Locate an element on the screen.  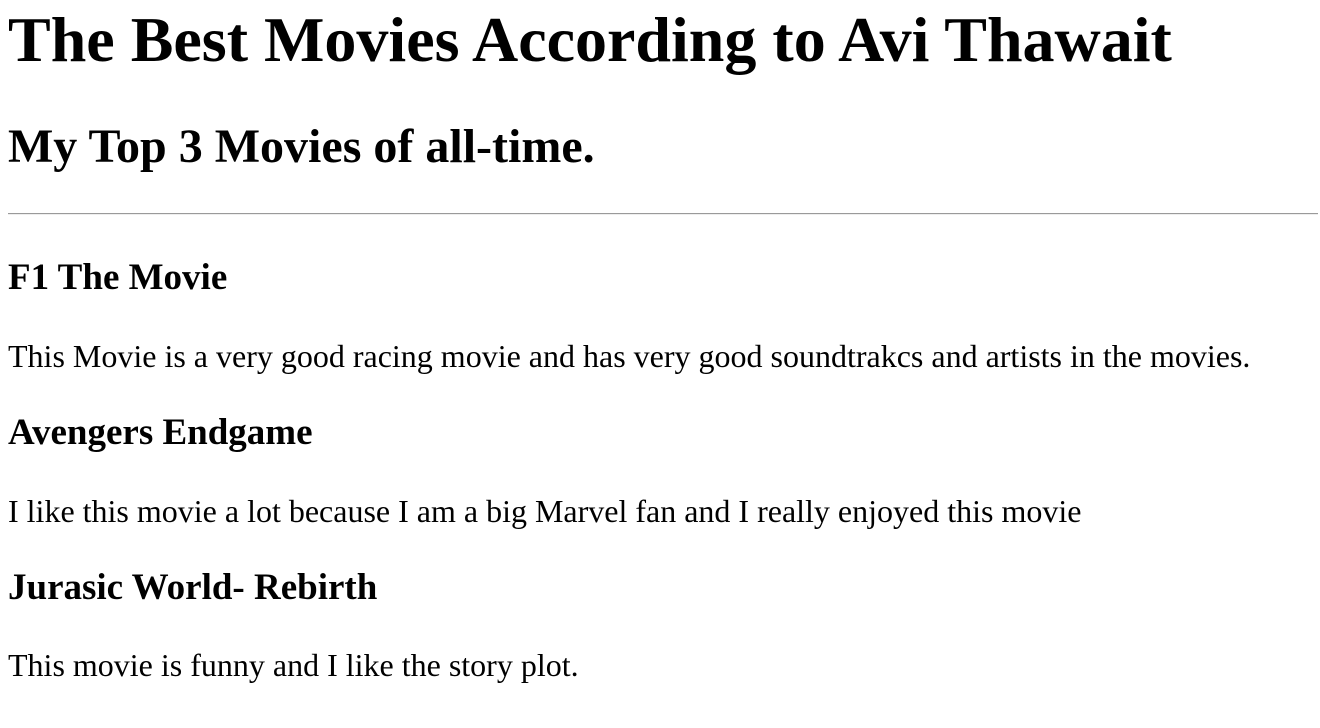
movie-title: Jurasic World- Rebirth is located at coordinates (193, 587).